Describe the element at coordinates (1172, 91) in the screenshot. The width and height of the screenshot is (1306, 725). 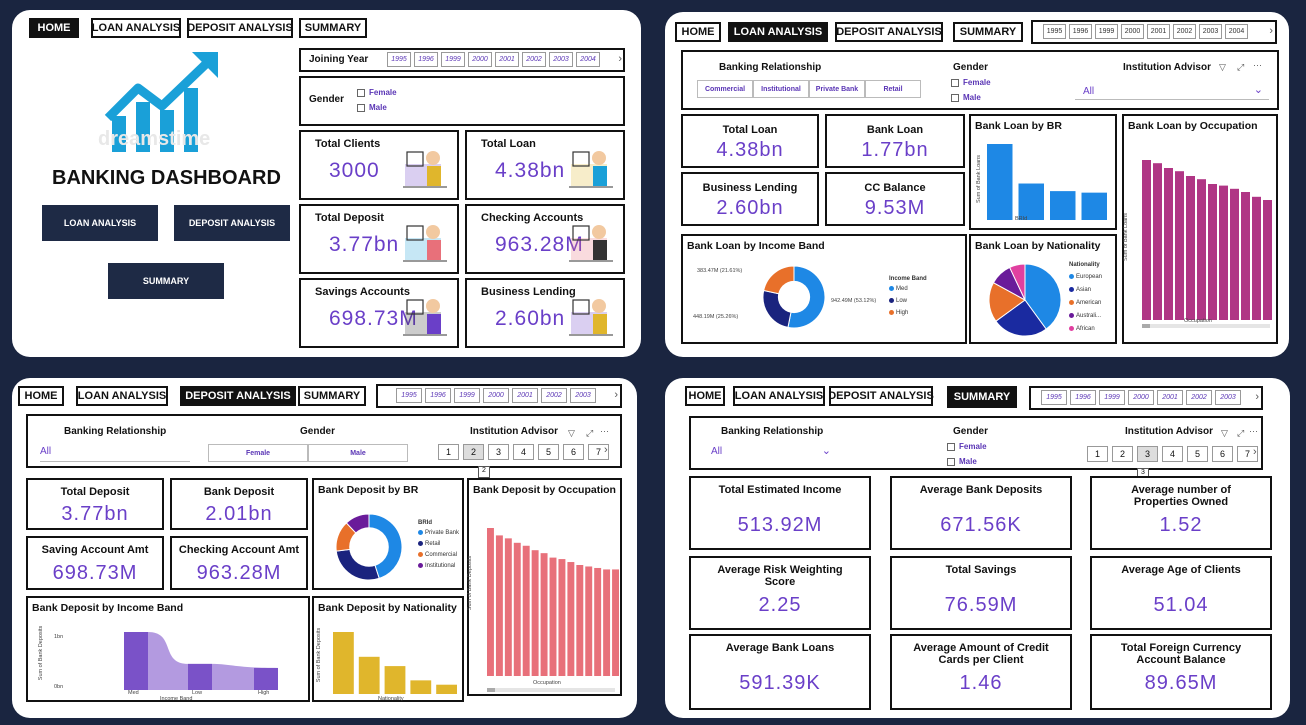
I see `advisor-dropdown: All ⌄` at that location.